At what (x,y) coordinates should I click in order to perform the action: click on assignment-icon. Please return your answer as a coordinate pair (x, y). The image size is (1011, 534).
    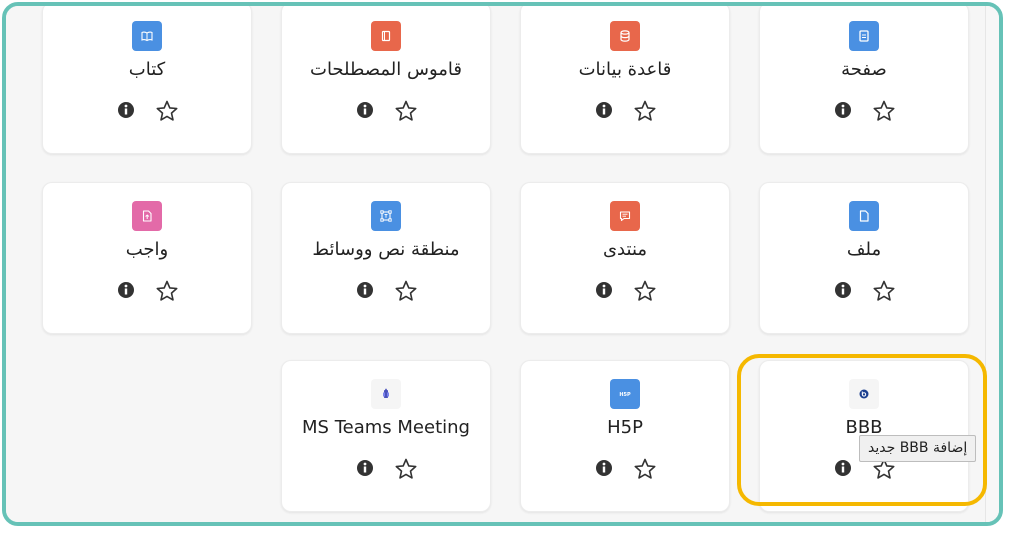
    Looking at the image, I should click on (147, 216).